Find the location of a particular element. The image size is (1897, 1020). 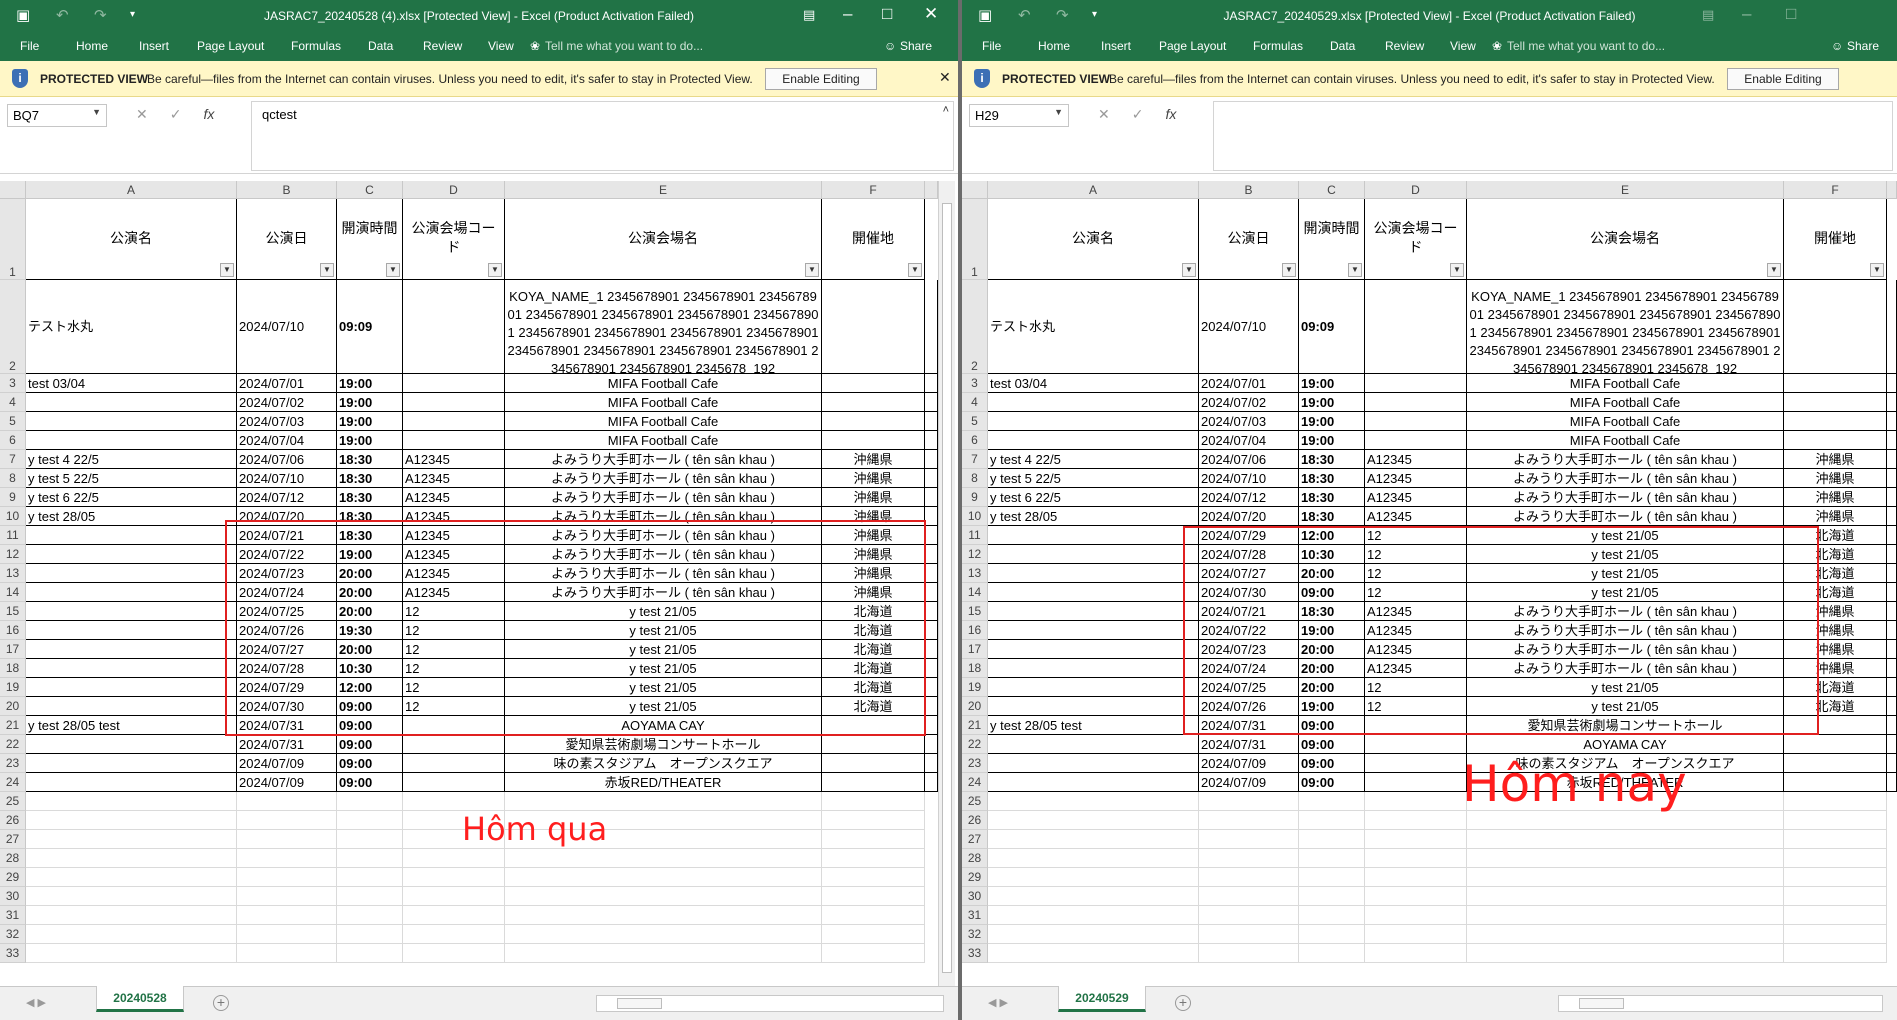

table-cell: 09:00 is located at coordinates (1332, 782).